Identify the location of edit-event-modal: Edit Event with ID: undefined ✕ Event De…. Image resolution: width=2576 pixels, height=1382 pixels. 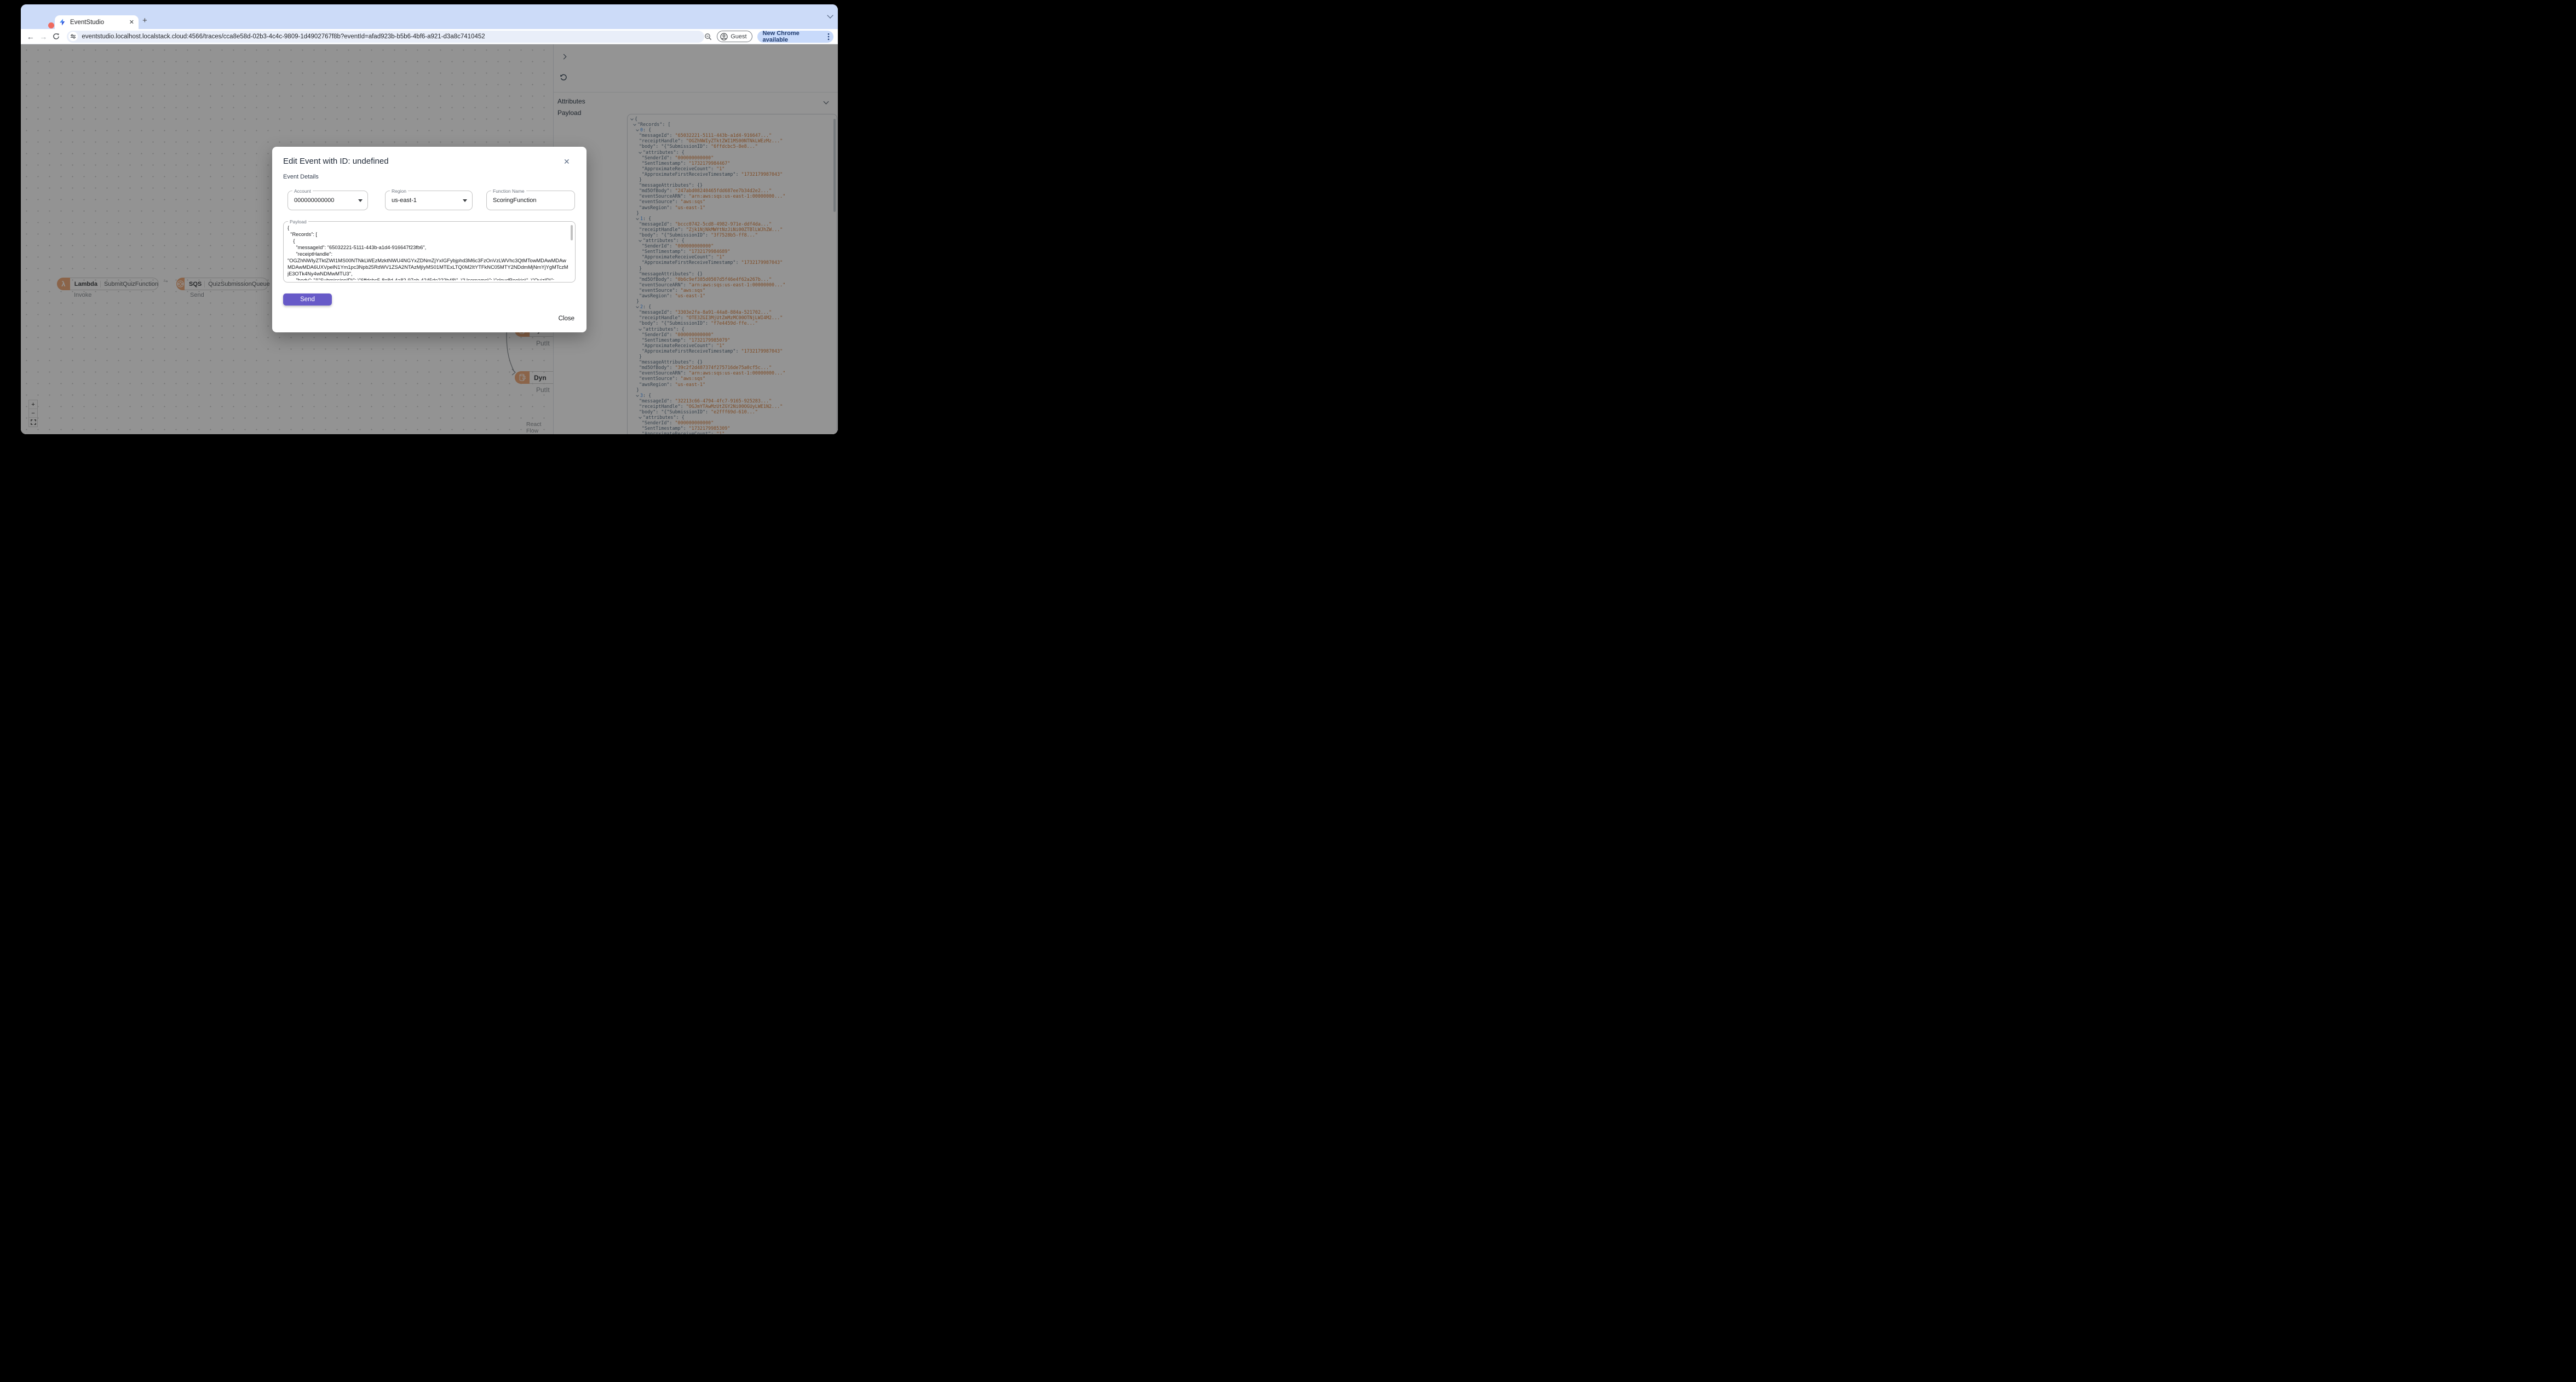
(429, 239).